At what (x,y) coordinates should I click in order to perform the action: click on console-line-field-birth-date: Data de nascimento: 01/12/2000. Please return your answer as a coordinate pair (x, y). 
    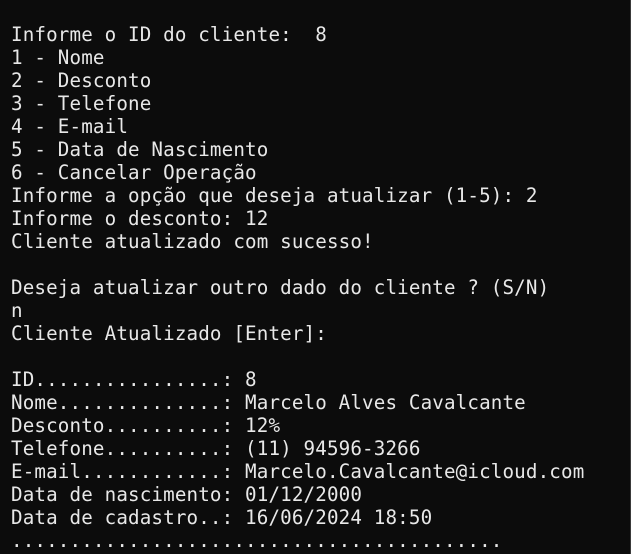
    Looking at the image, I should click on (187, 494).